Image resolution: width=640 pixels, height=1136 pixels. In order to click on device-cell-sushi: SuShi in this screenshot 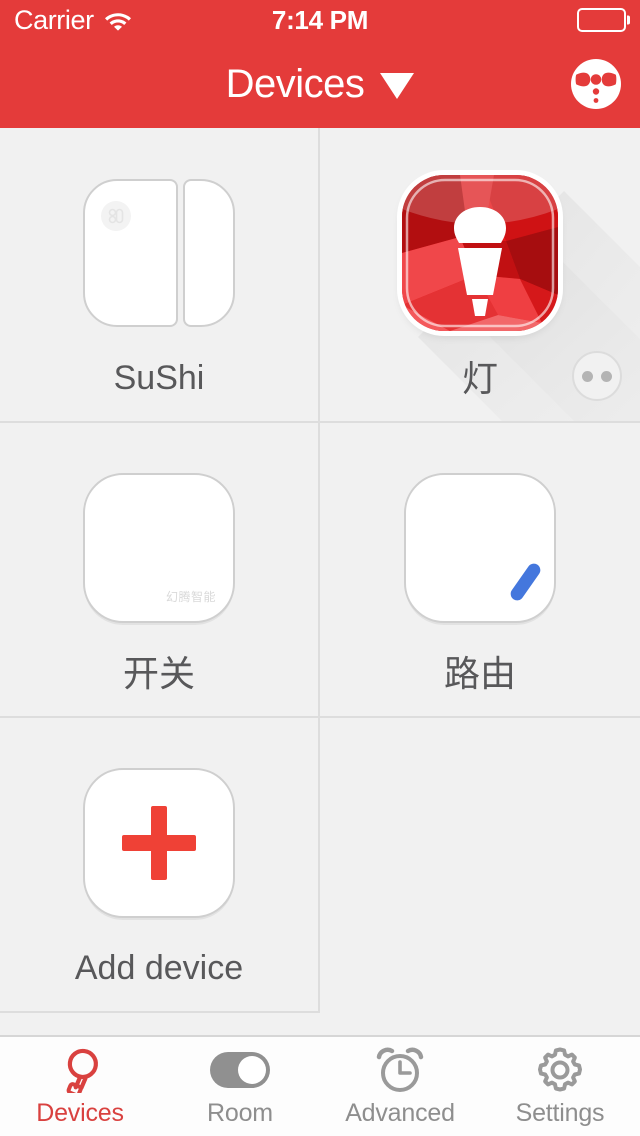, I will do `click(160, 275)`.